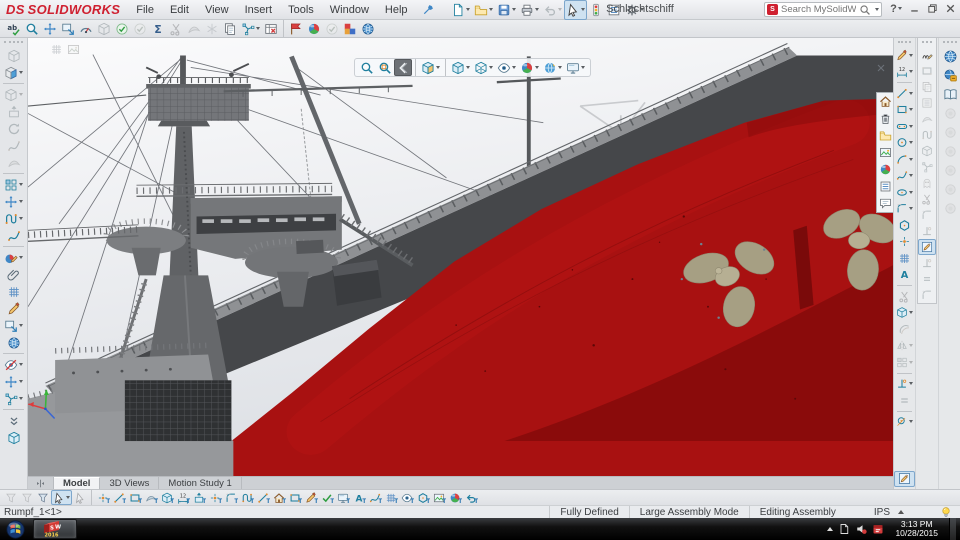 The width and height of the screenshot is (960, 540). Describe the element at coordinates (904, 313) in the screenshot. I see `convert-entities` at that location.